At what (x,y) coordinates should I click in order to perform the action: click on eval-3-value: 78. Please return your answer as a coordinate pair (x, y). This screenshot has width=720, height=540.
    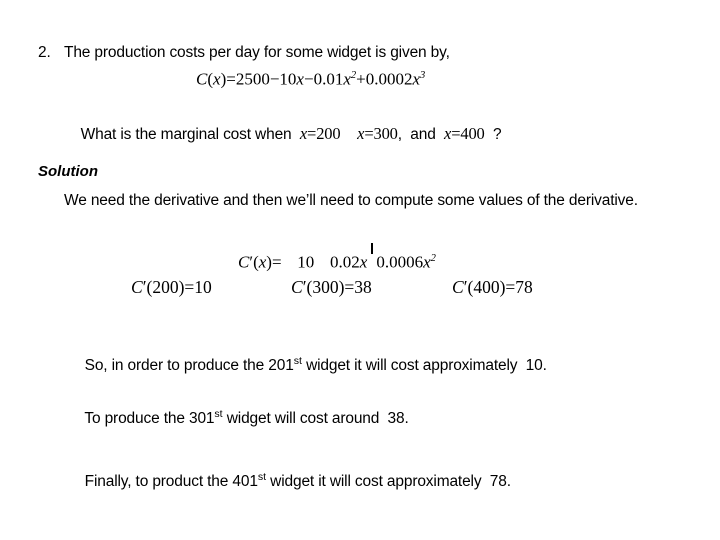
    Looking at the image, I should click on (524, 287).